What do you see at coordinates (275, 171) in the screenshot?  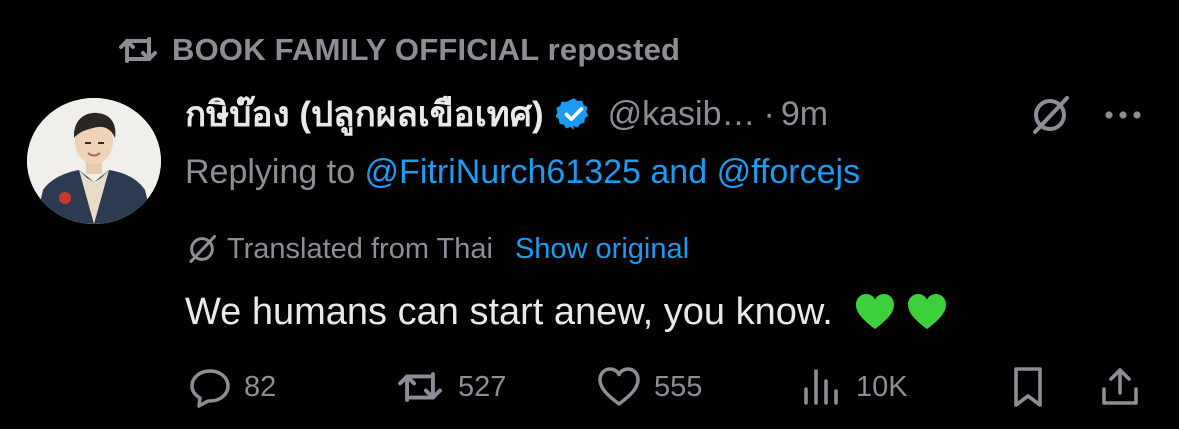 I see `replying-prefix: Replying to` at bounding box center [275, 171].